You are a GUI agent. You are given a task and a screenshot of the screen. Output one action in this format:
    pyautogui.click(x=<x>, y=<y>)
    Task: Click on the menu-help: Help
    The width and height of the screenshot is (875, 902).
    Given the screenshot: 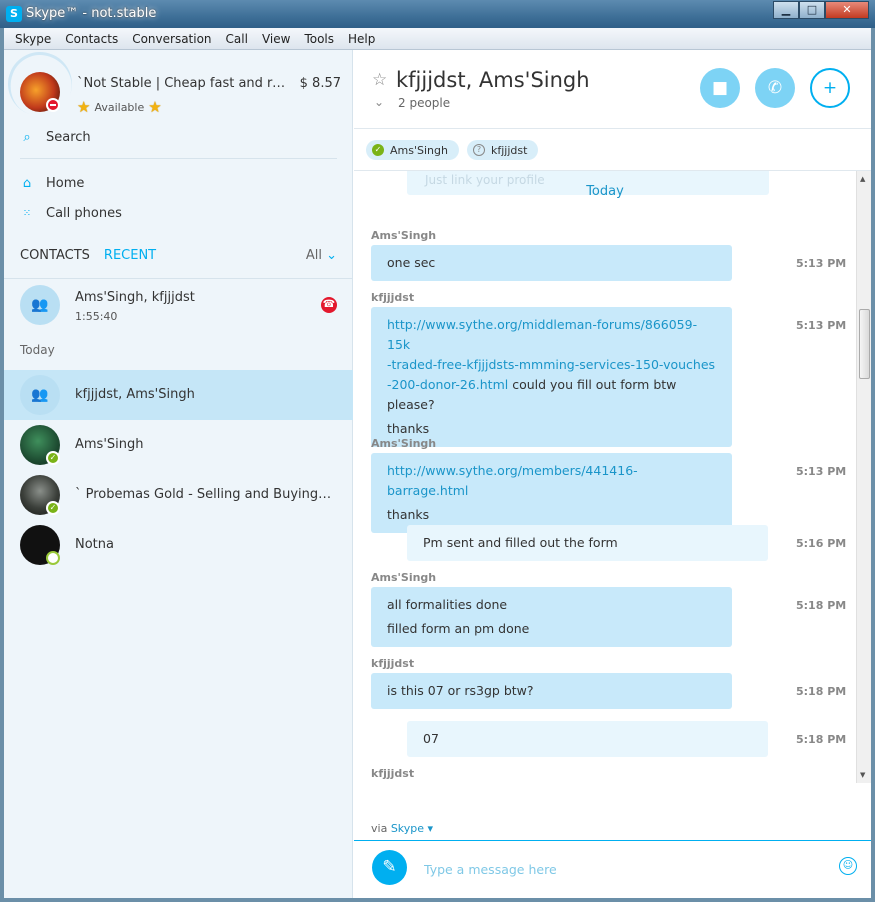 What is the action you would take?
    pyautogui.click(x=361, y=39)
    